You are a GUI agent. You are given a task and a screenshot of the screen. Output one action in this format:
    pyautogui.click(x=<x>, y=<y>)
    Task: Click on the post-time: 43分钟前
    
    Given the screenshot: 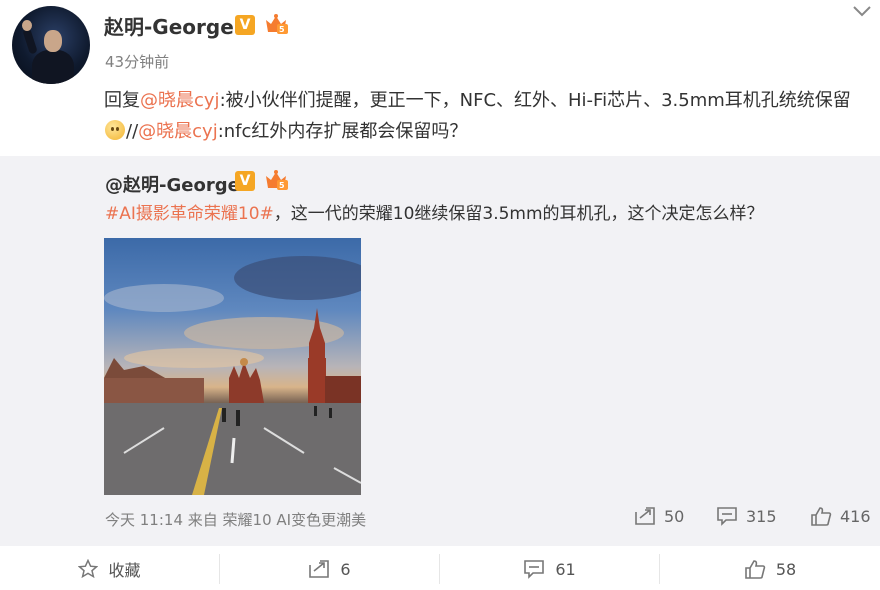 What is the action you would take?
    pyautogui.click(x=137, y=61)
    